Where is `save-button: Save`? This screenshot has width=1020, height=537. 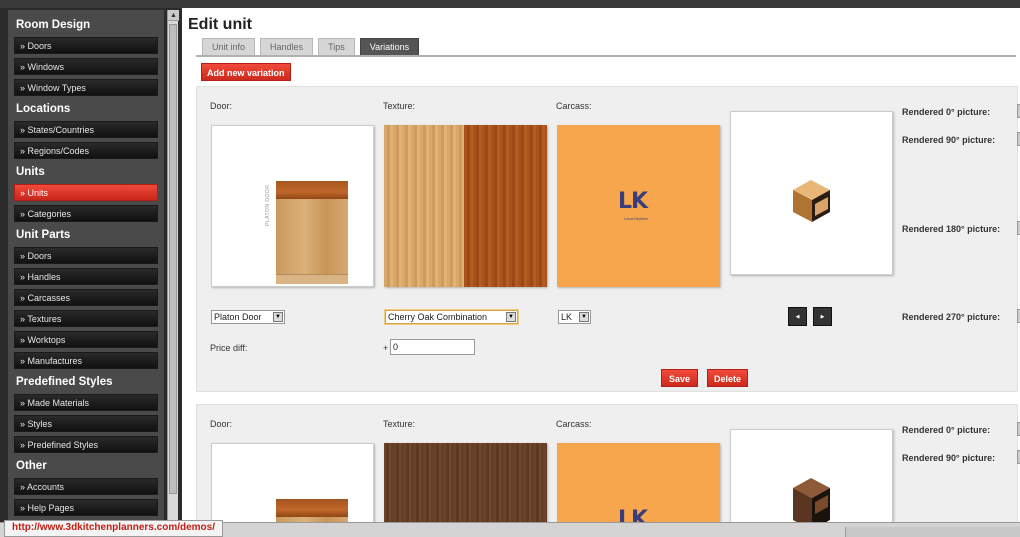 save-button: Save is located at coordinates (680, 378).